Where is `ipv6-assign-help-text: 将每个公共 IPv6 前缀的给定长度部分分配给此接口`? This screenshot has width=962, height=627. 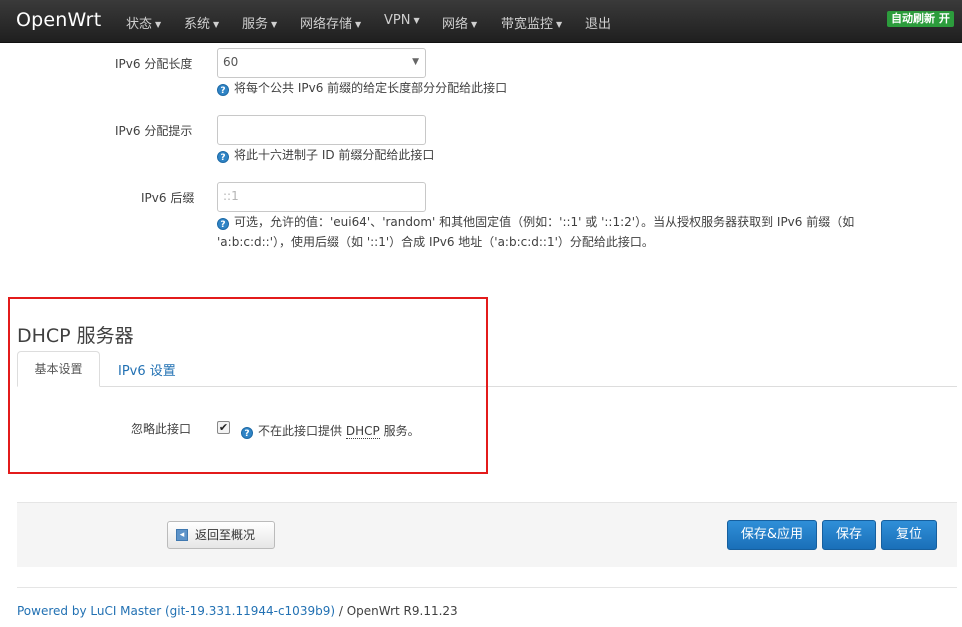 ipv6-assign-help-text: 将每个公共 IPv6 前缀的给定长度部分分配给此接口 is located at coordinates (371, 88).